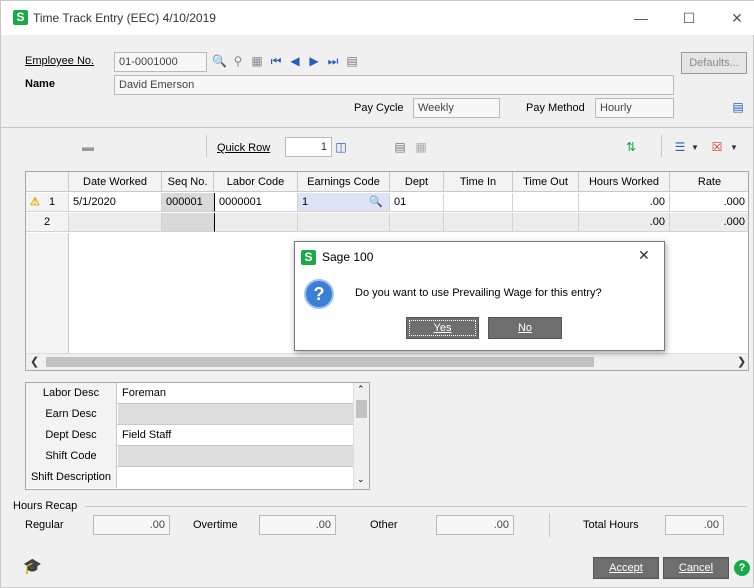 Image resolution: width=754 pixels, height=588 pixels. I want to click on table-row: ⚠ 1, so click(47, 202).